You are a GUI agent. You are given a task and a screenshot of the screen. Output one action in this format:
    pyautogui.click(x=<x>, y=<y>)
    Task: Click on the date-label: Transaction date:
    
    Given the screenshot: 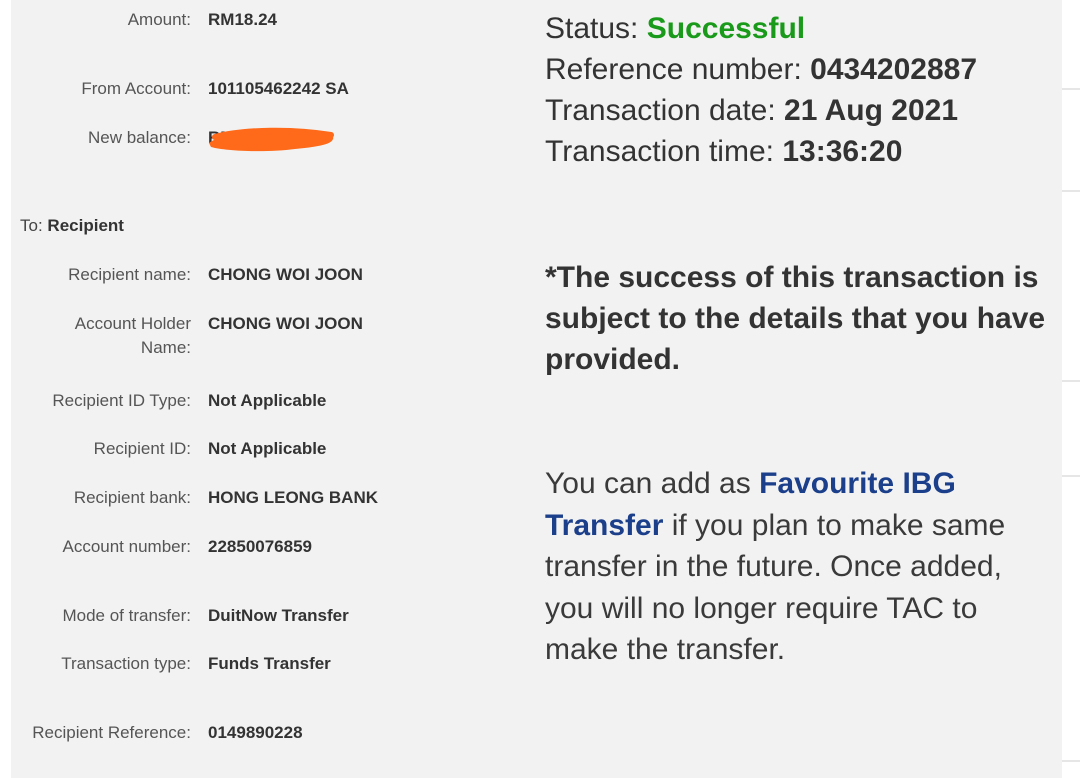 What is the action you would take?
    pyautogui.click(x=660, y=110)
    